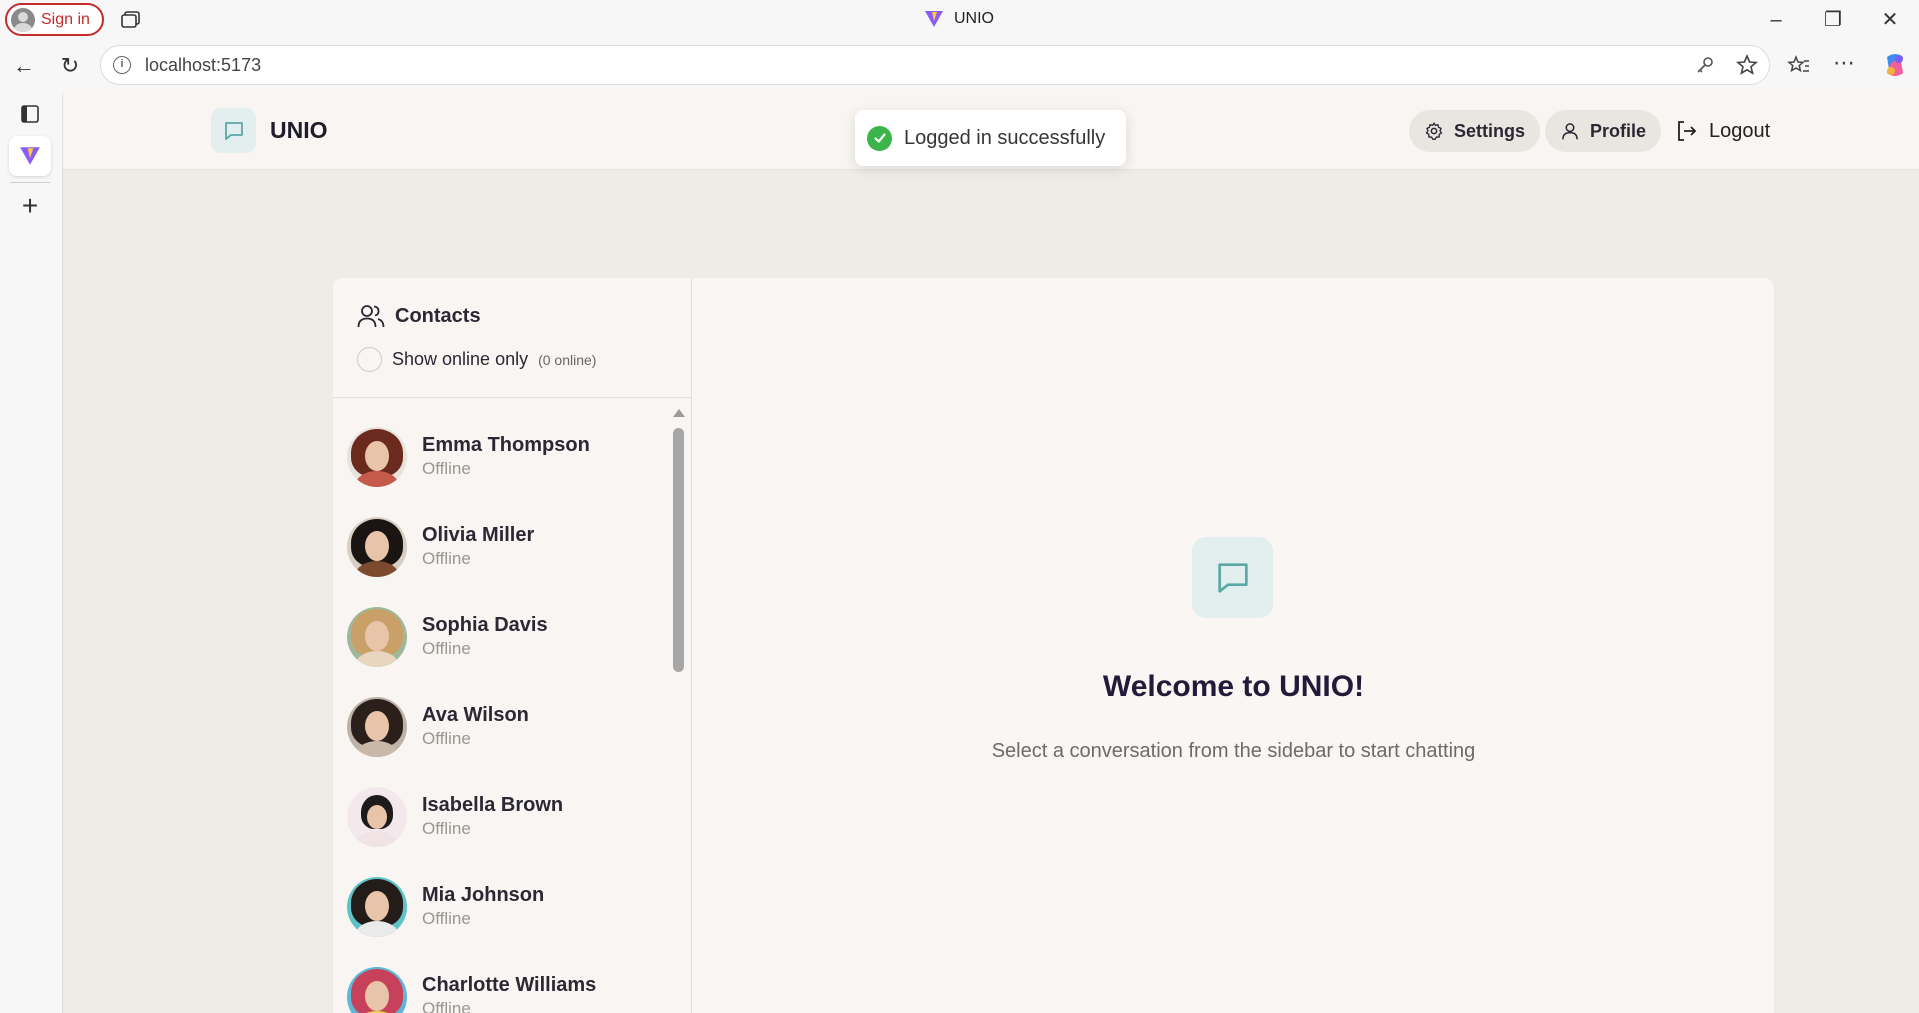 This screenshot has height=1013, width=1919. I want to click on vite-logo-icon, so click(934, 19).